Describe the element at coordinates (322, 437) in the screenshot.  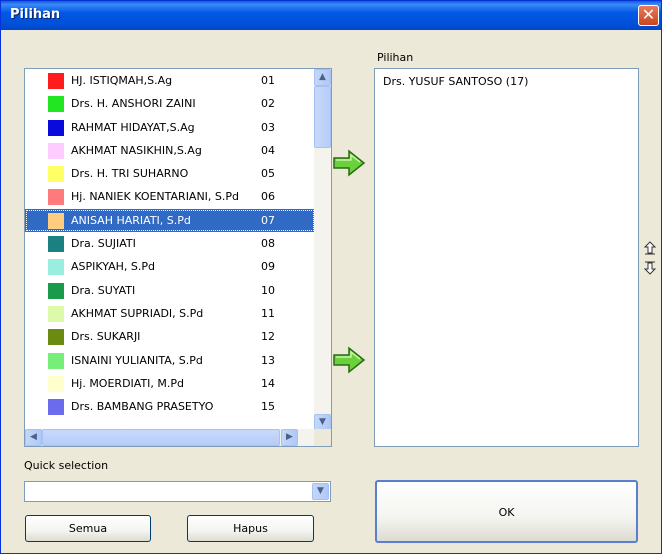
I see `scroll-corner` at that location.